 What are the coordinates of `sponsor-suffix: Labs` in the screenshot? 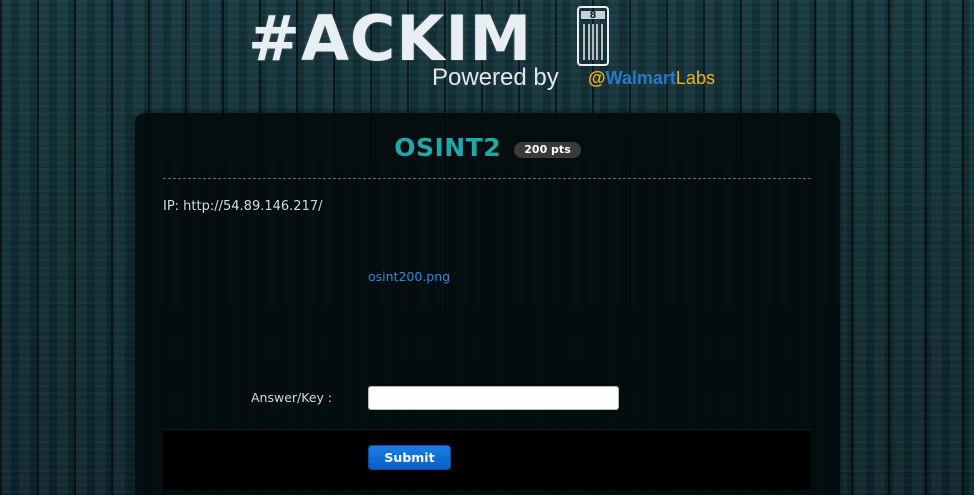 It's located at (695, 78).